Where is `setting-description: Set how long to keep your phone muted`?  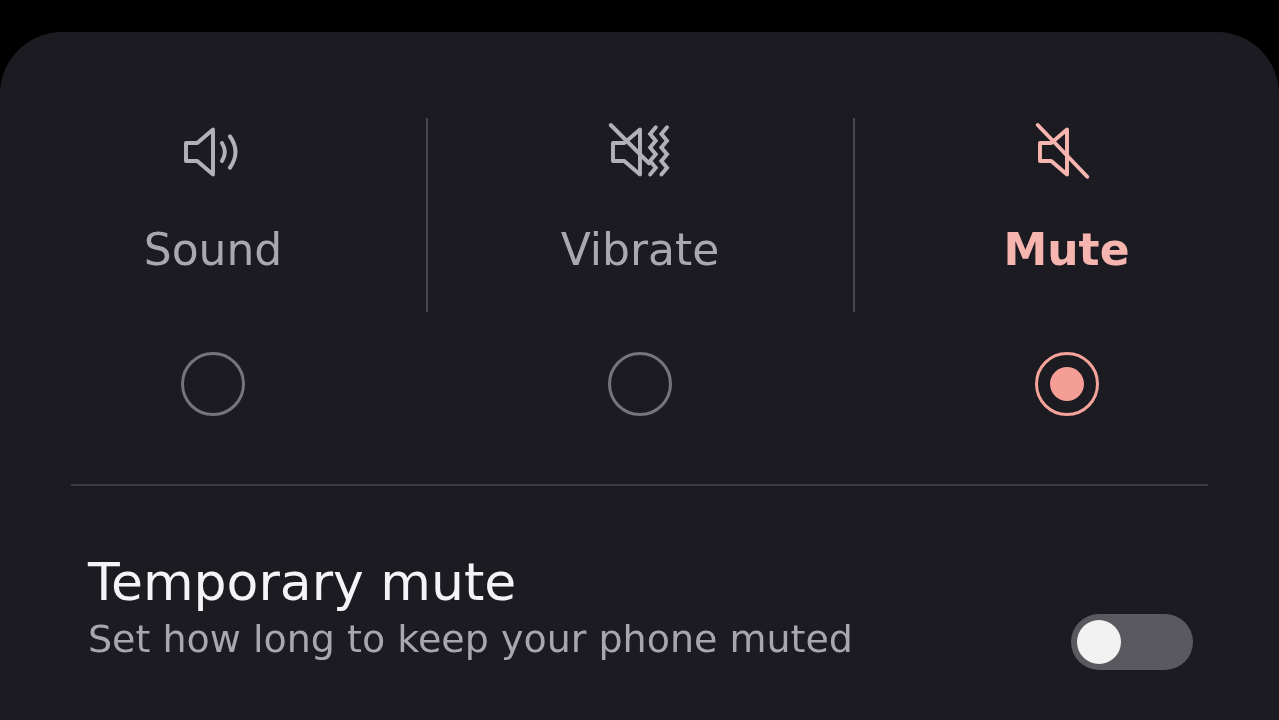
setting-description: Set how long to keep your phone muted is located at coordinates (470, 639).